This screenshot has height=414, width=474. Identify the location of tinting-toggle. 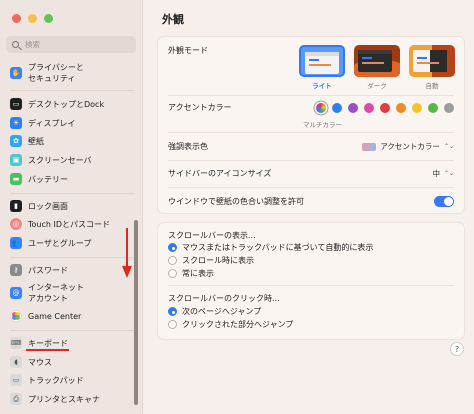
(444, 201).